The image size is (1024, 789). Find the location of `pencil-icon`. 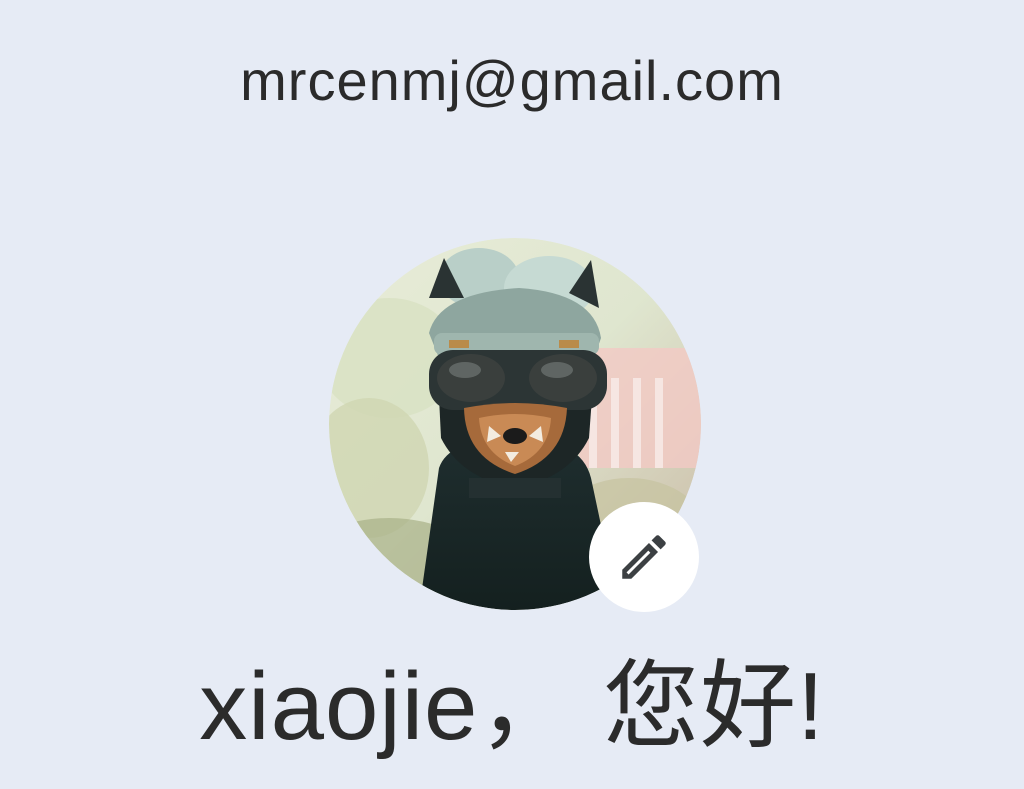

pencil-icon is located at coordinates (644, 557).